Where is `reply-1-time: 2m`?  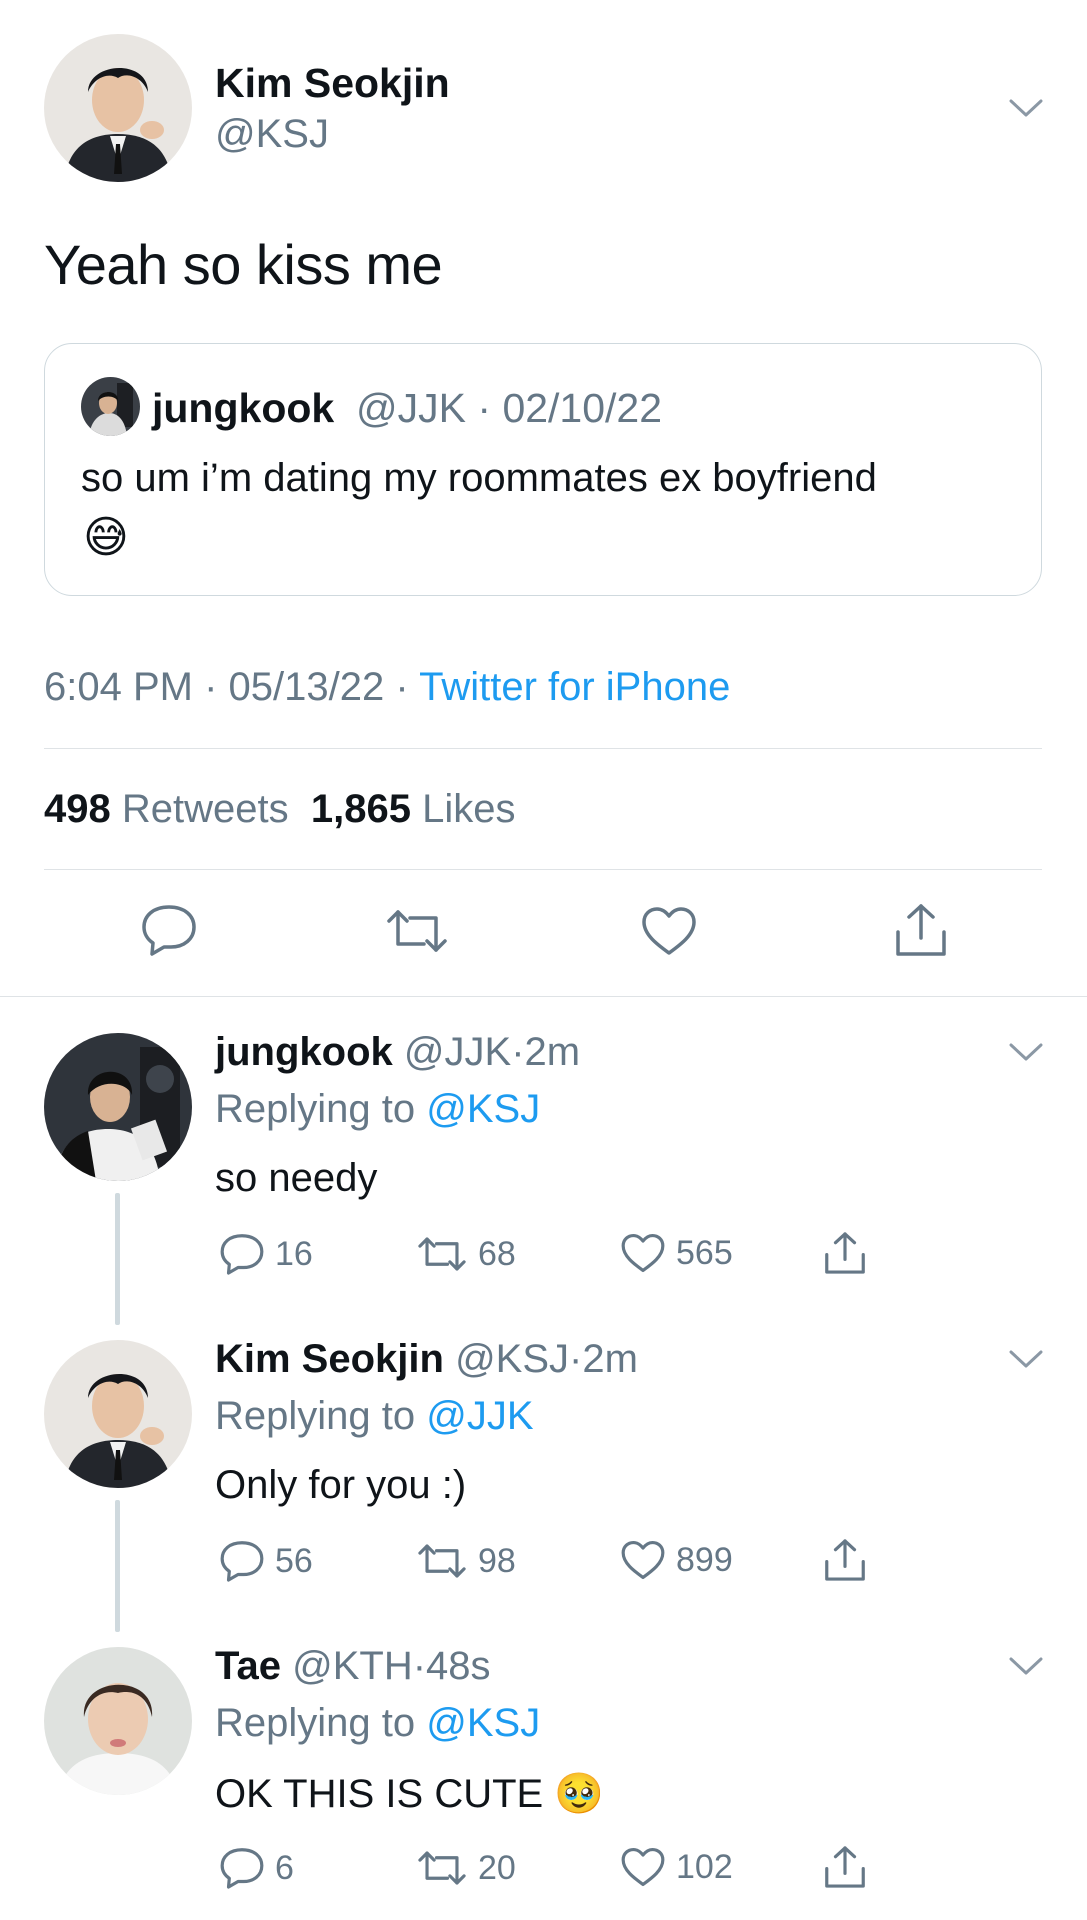
reply-1-time: 2m is located at coordinates (552, 1052).